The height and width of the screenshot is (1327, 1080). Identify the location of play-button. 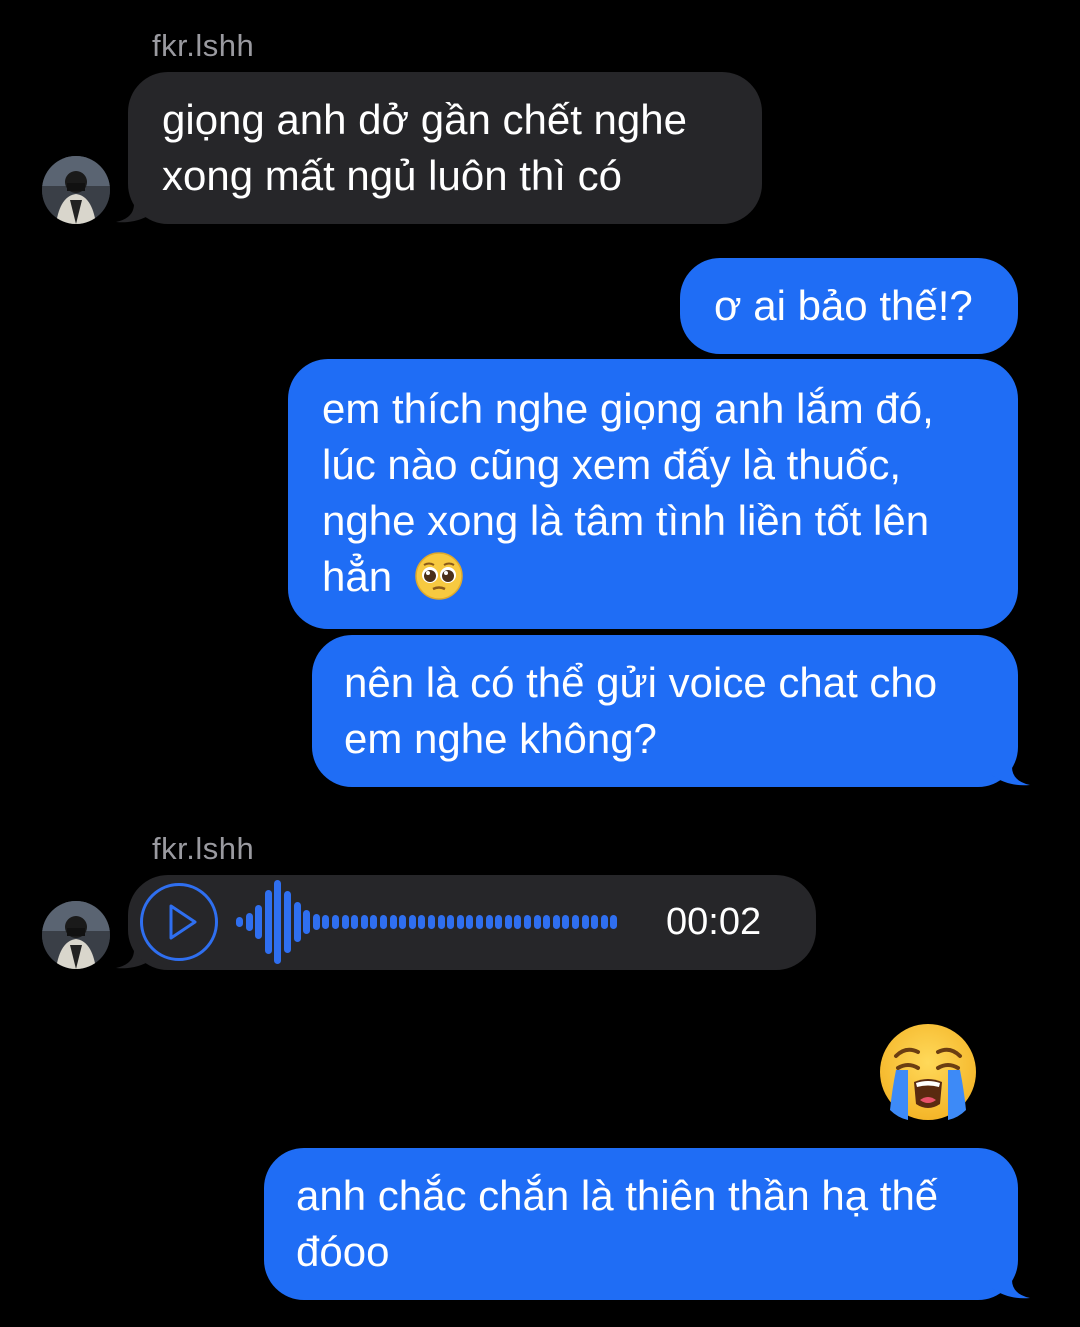
(179, 922).